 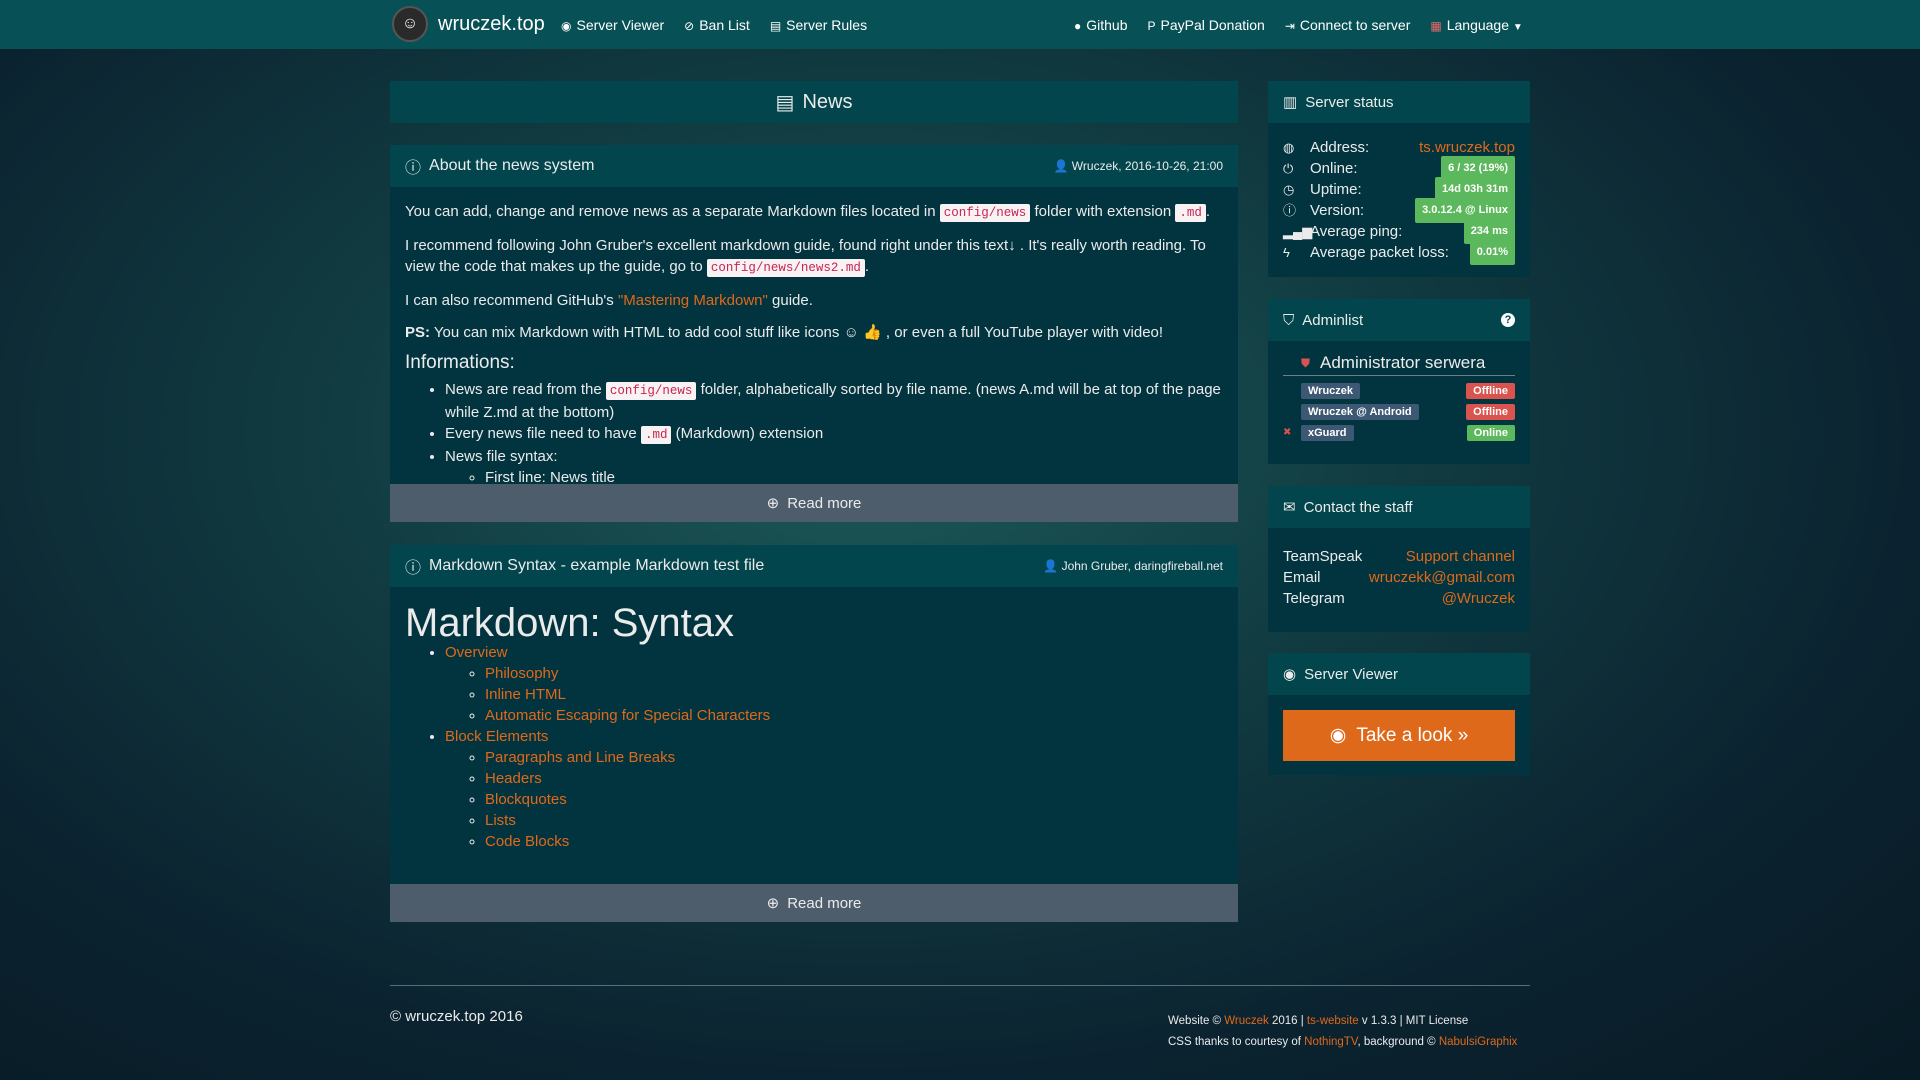 What do you see at coordinates (749, 433) in the screenshot?
I see `text: (Markdown) extension` at bounding box center [749, 433].